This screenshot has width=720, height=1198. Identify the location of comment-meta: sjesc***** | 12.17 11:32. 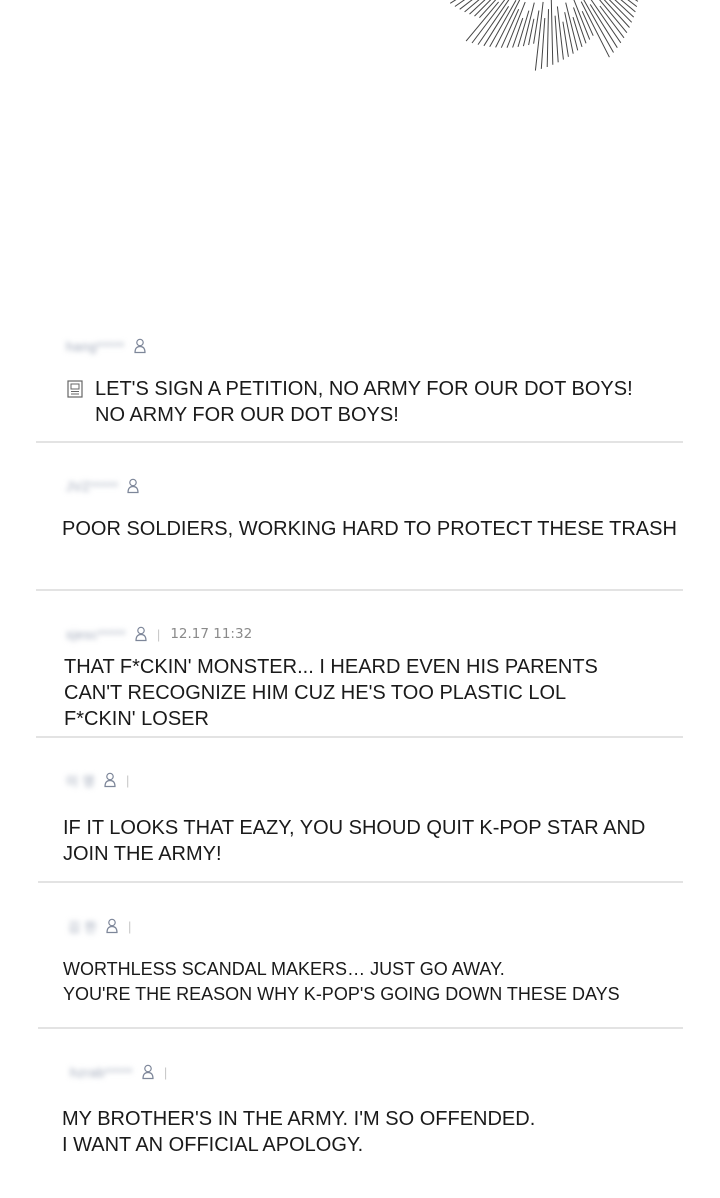
(159, 634).